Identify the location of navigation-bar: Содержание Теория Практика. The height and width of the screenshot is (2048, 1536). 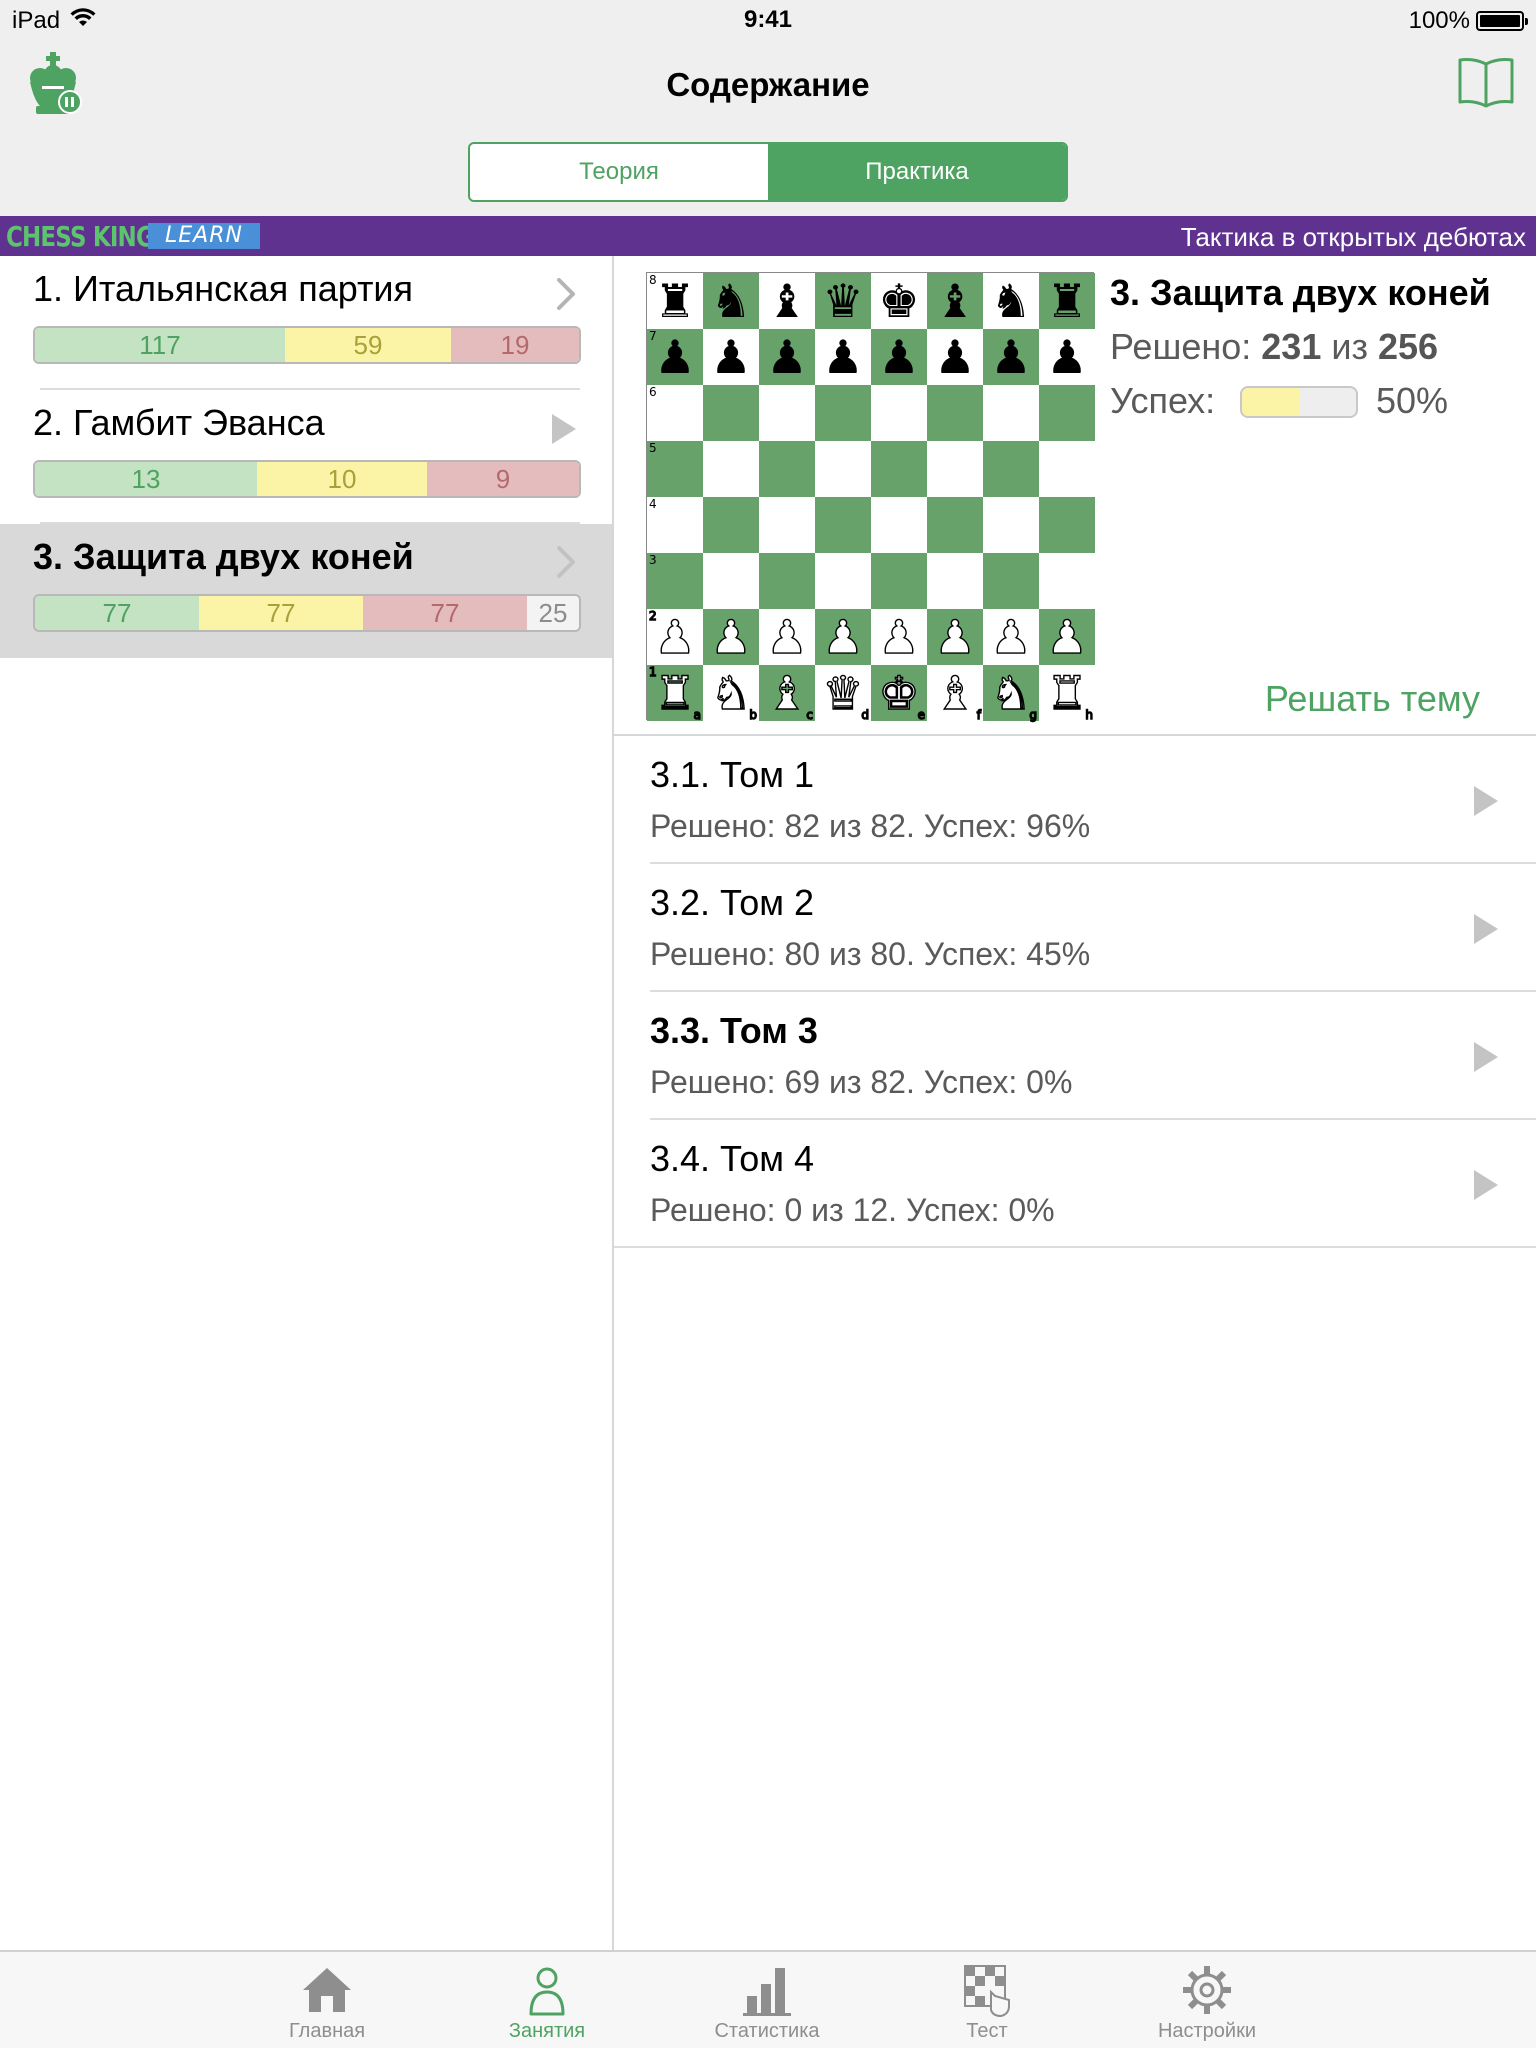
(768, 128).